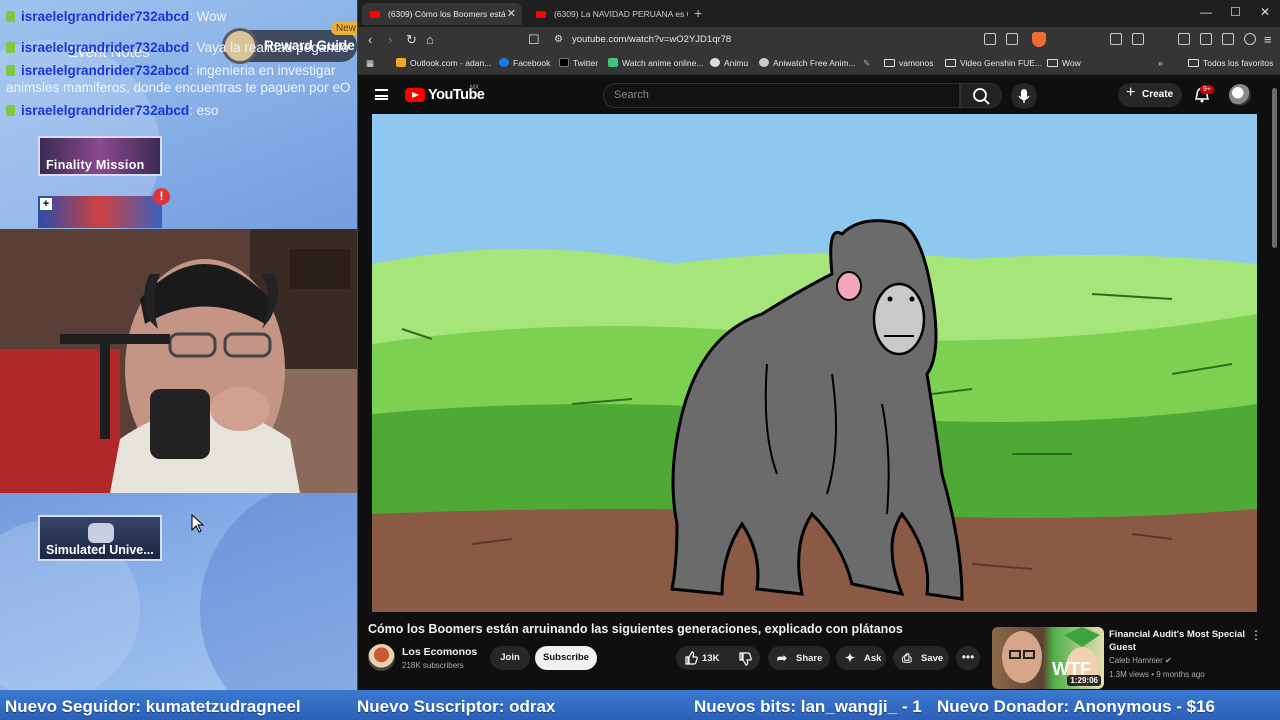 This screenshot has height=720, width=1280. What do you see at coordinates (651, 39) in the screenshot?
I see `url-field: youtube.com/watch?v=wO2YJD1qr78` at bounding box center [651, 39].